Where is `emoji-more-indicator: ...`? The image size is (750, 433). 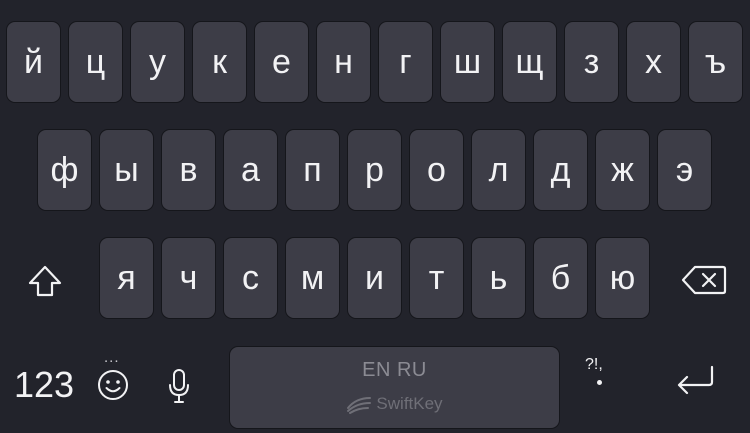 emoji-more-indicator: ... is located at coordinates (112, 357).